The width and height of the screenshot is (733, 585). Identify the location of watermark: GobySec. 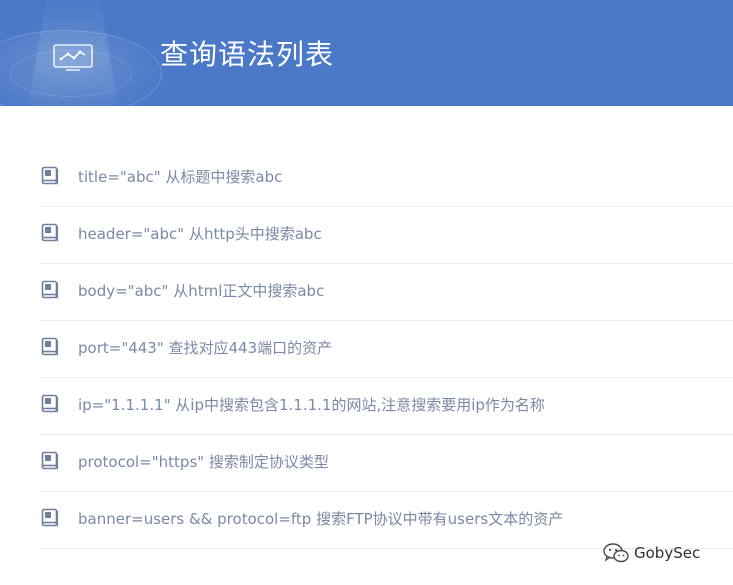
(651, 553).